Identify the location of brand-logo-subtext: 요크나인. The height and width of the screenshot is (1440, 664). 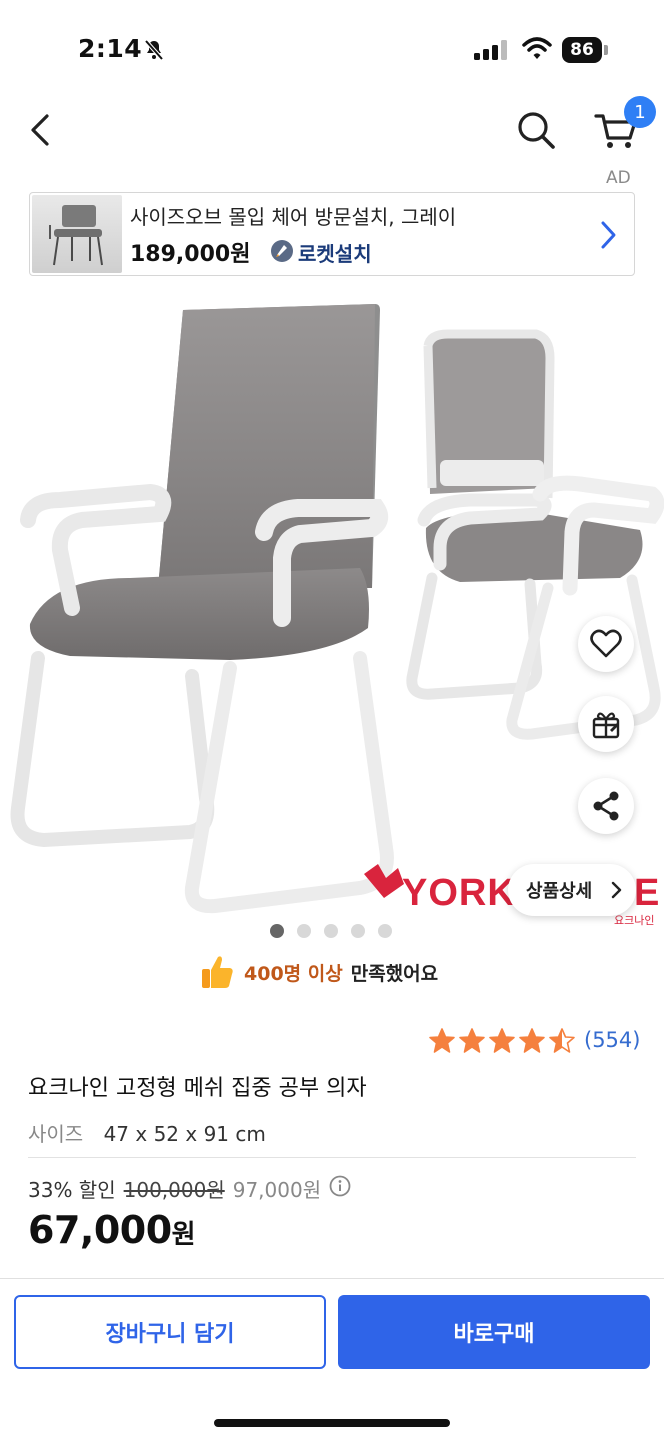
(634, 920).